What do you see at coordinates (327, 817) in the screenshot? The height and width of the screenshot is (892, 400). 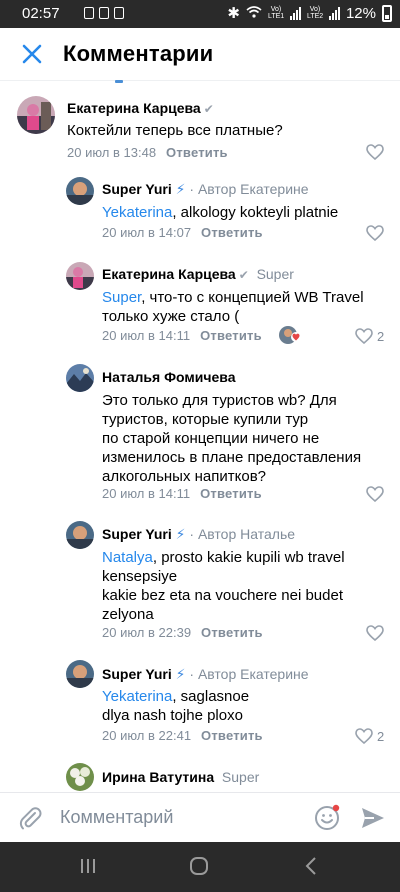 I see `emoji-icon` at bounding box center [327, 817].